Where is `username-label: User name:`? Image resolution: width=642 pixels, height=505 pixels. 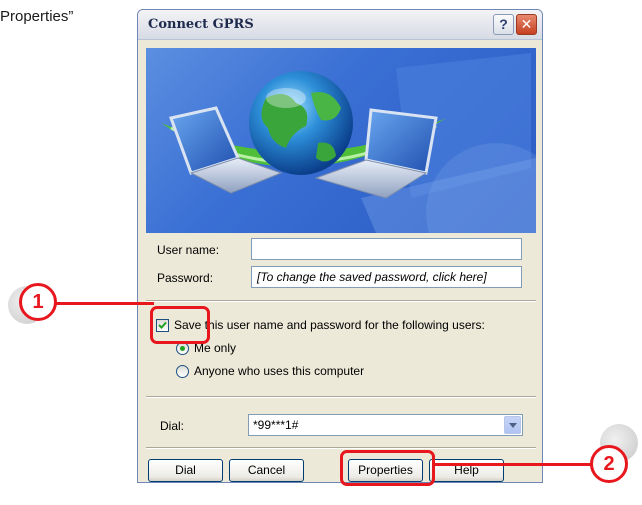
username-label: User name: is located at coordinates (188, 250).